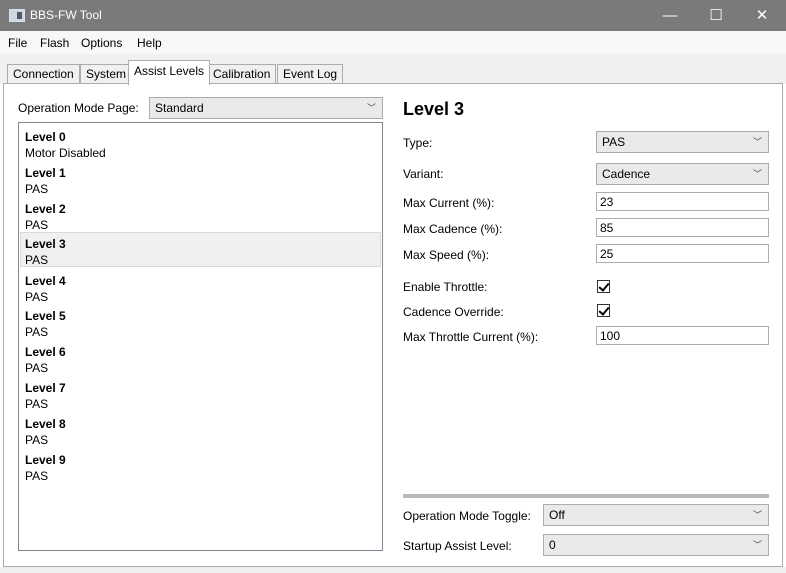 This screenshot has height=573, width=786. Describe the element at coordinates (418, 143) in the screenshot. I see `type-label: Type:` at that location.